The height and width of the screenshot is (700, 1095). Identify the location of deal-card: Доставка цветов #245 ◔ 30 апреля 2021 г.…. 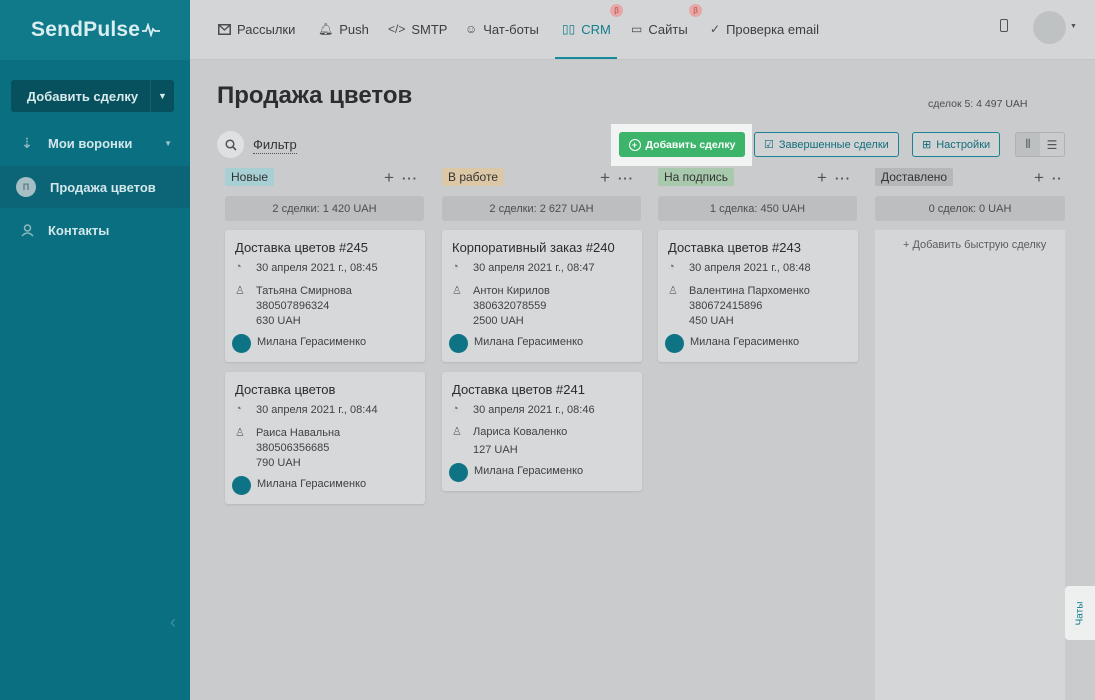
(325, 296).